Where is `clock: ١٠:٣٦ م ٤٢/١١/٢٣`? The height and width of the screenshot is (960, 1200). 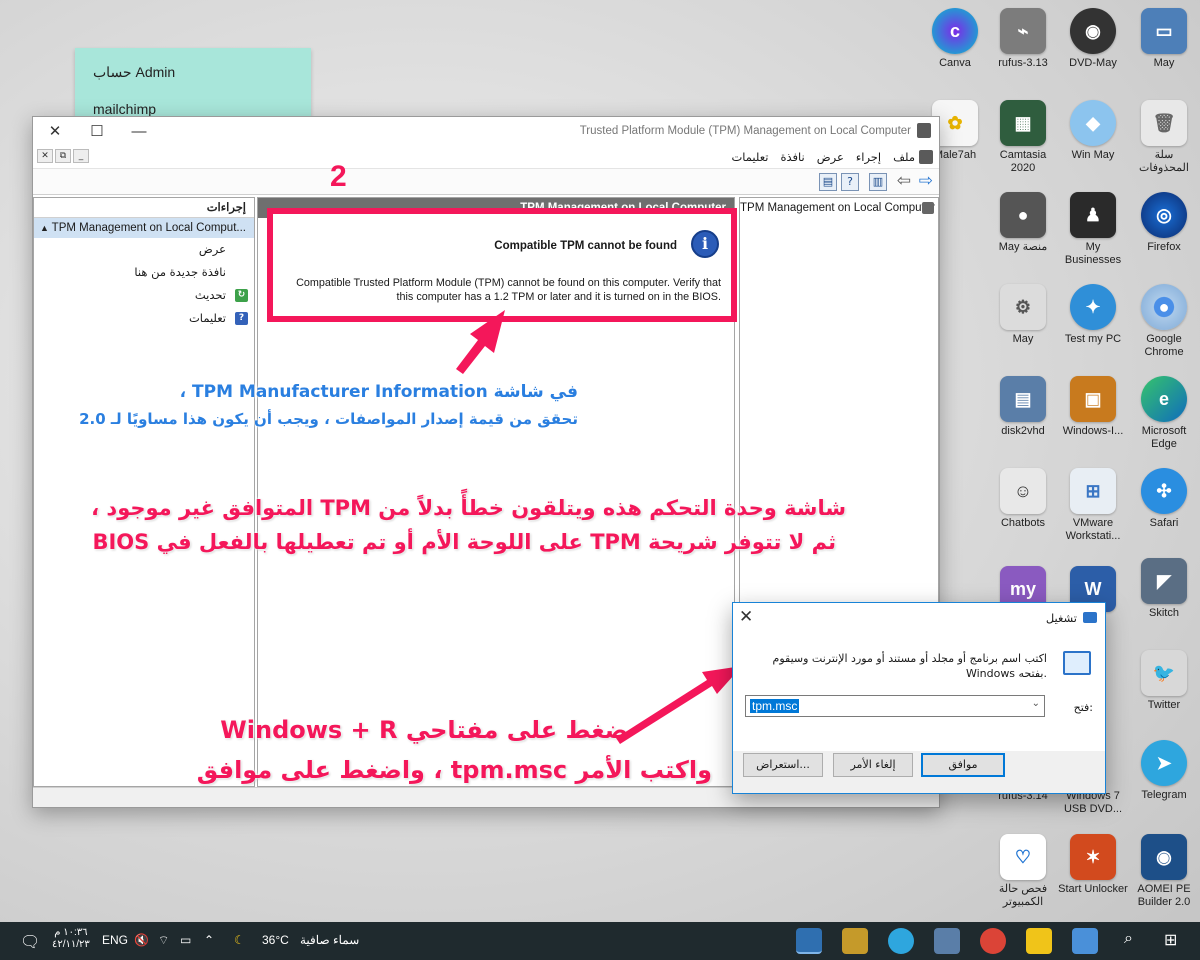
clock: ١٠:٣٦ م ٤٢/١١/٢٣ is located at coordinates (71, 939).